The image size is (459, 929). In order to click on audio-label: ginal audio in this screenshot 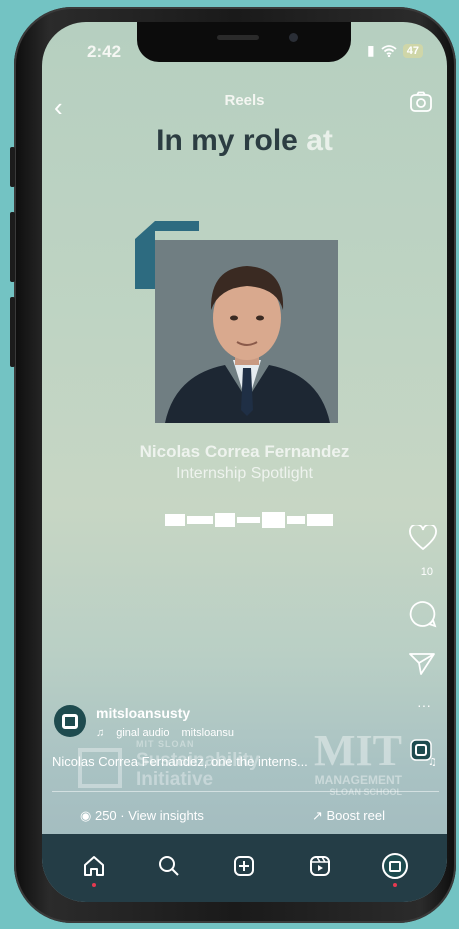, I will do `click(143, 733)`.